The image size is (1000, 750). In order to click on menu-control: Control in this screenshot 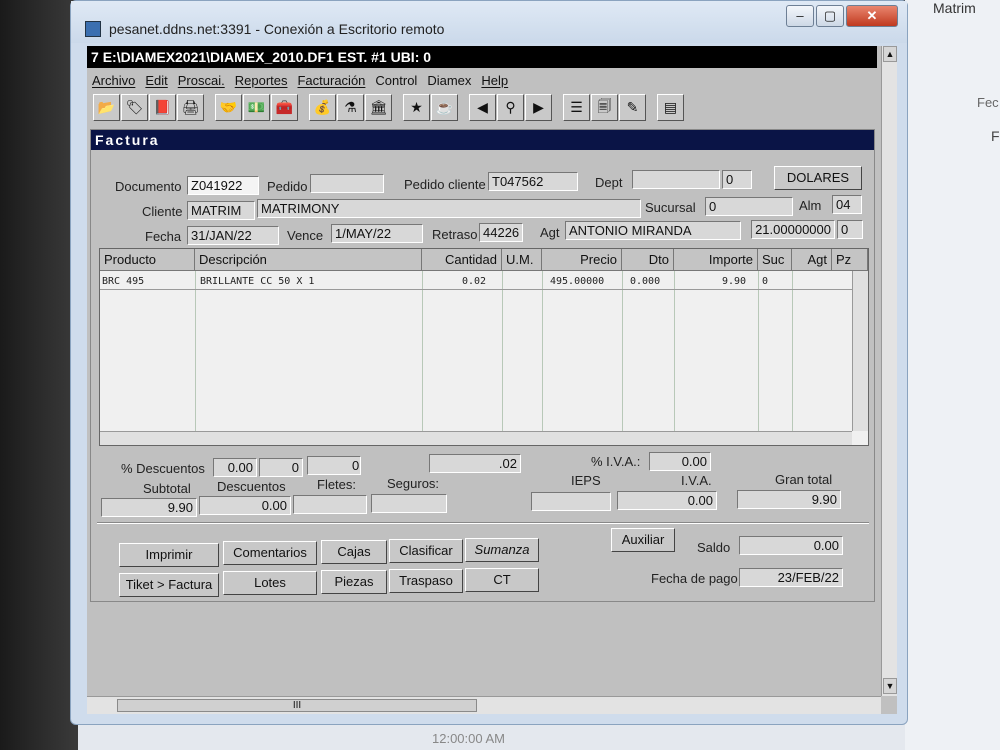, I will do `click(396, 81)`.